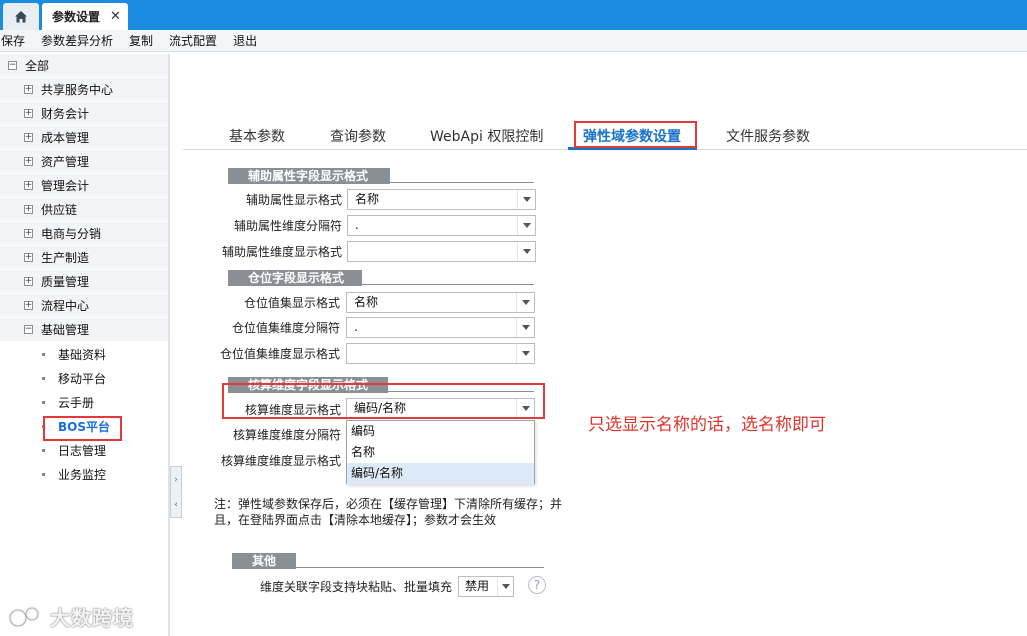 The width and height of the screenshot is (1027, 636). What do you see at coordinates (441, 199) in the screenshot?
I see `aux-display-format-select: 名称` at bounding box center [441, 199].